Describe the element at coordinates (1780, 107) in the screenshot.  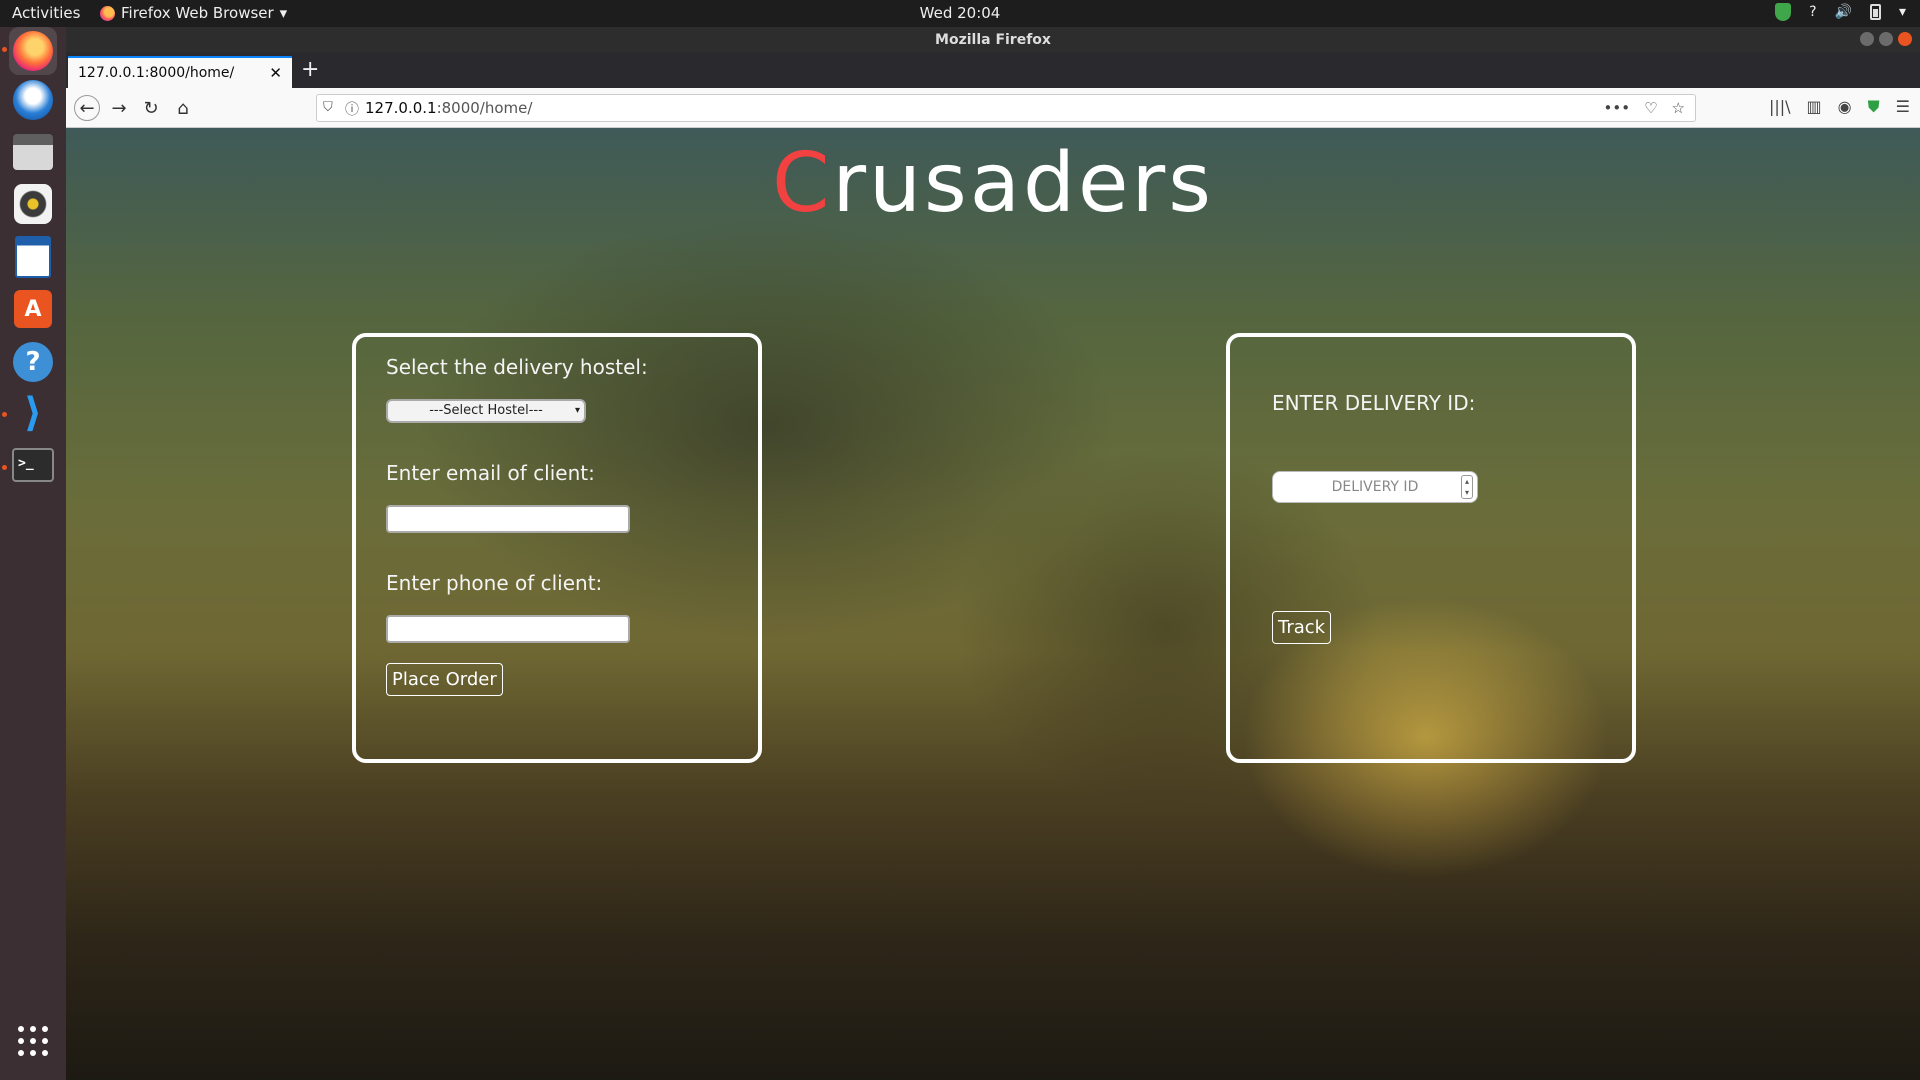
I see `library-icon: |||\` at that location.